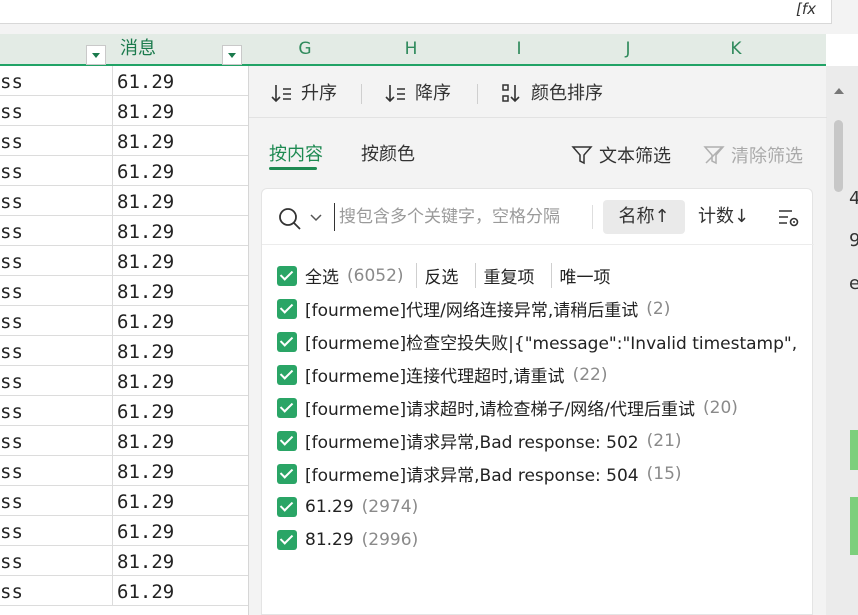 This screenshot has height=615, width=858. What do you see at coordinates (464, 217) in the screenshot?
I see `search-input` at bounding box center [464, 217].